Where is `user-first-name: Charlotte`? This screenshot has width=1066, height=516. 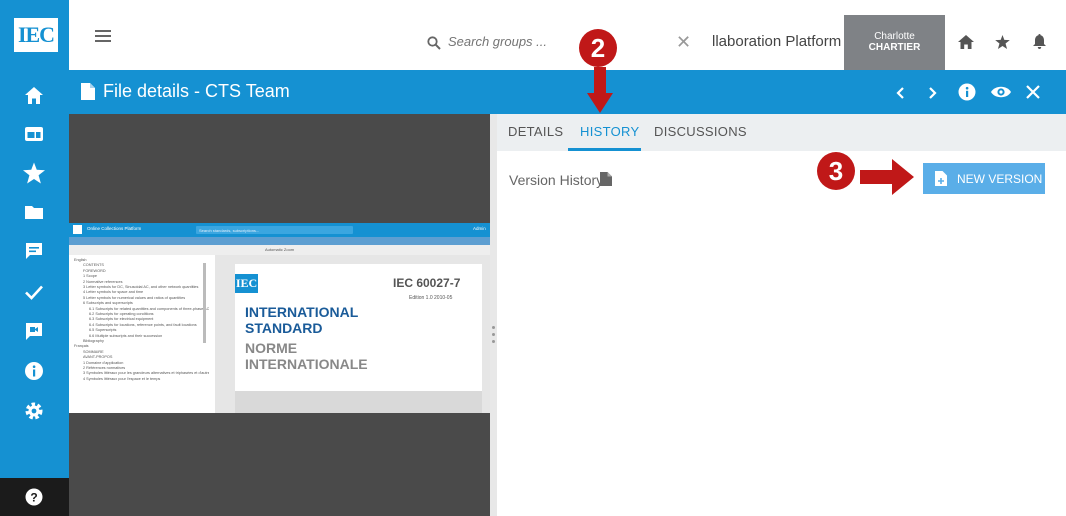 user-first-name: Charlotte is located at coordinates (894, 36).